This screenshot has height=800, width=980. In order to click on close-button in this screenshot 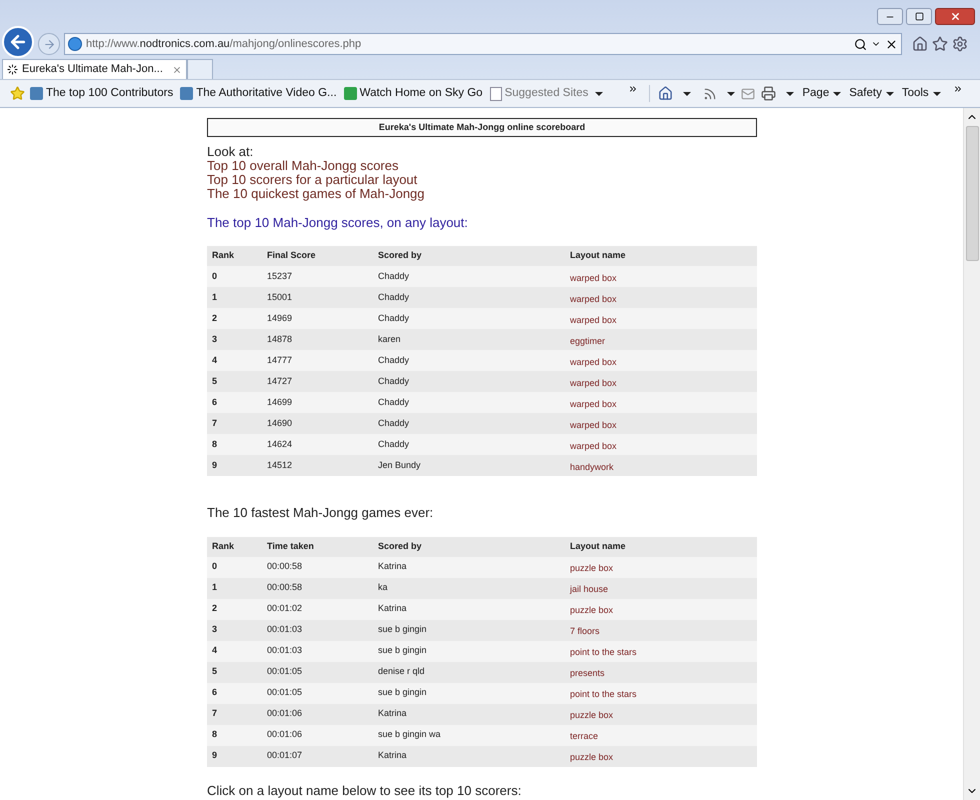, I will do `click(955, 16)`.